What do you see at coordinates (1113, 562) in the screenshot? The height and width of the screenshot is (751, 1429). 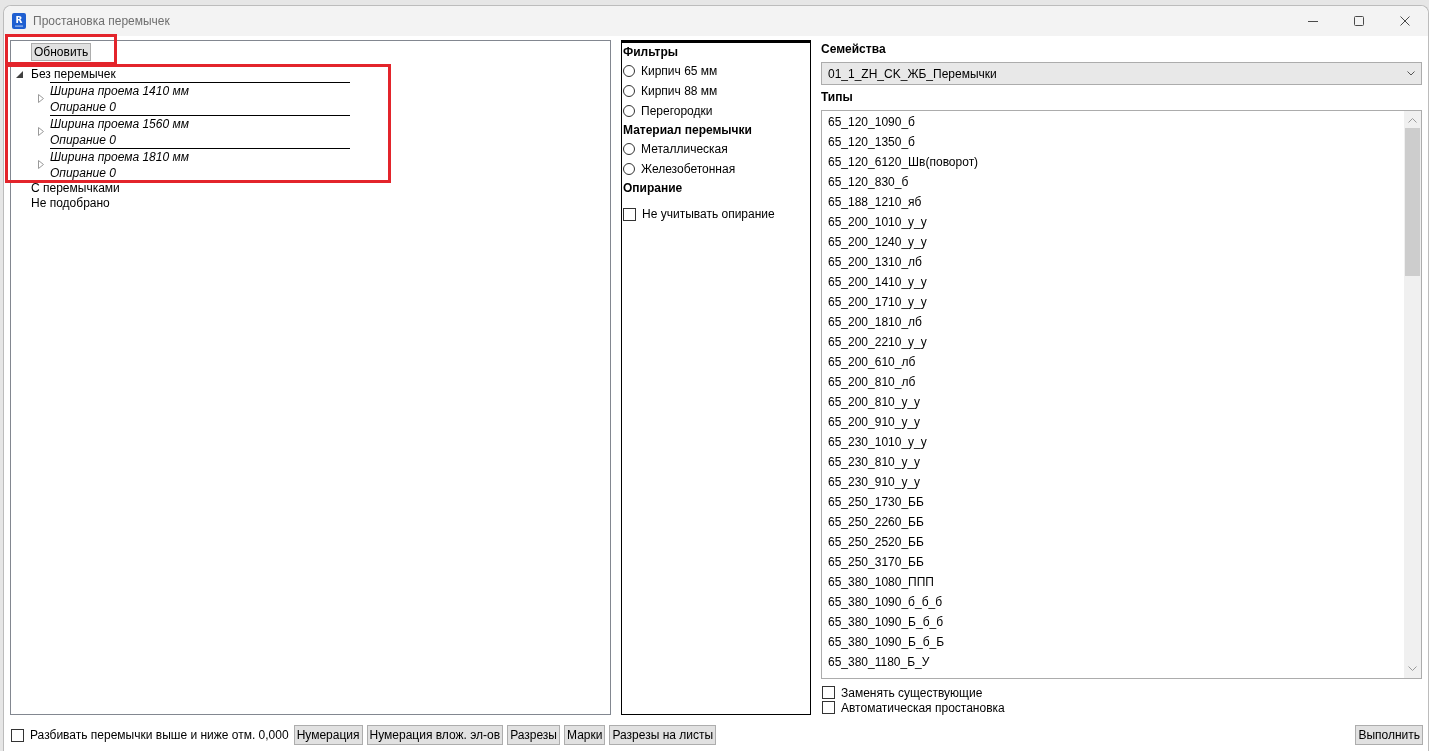 I see `list-item: 65_250_3170_ББ` at bounding box center [1113, 562].